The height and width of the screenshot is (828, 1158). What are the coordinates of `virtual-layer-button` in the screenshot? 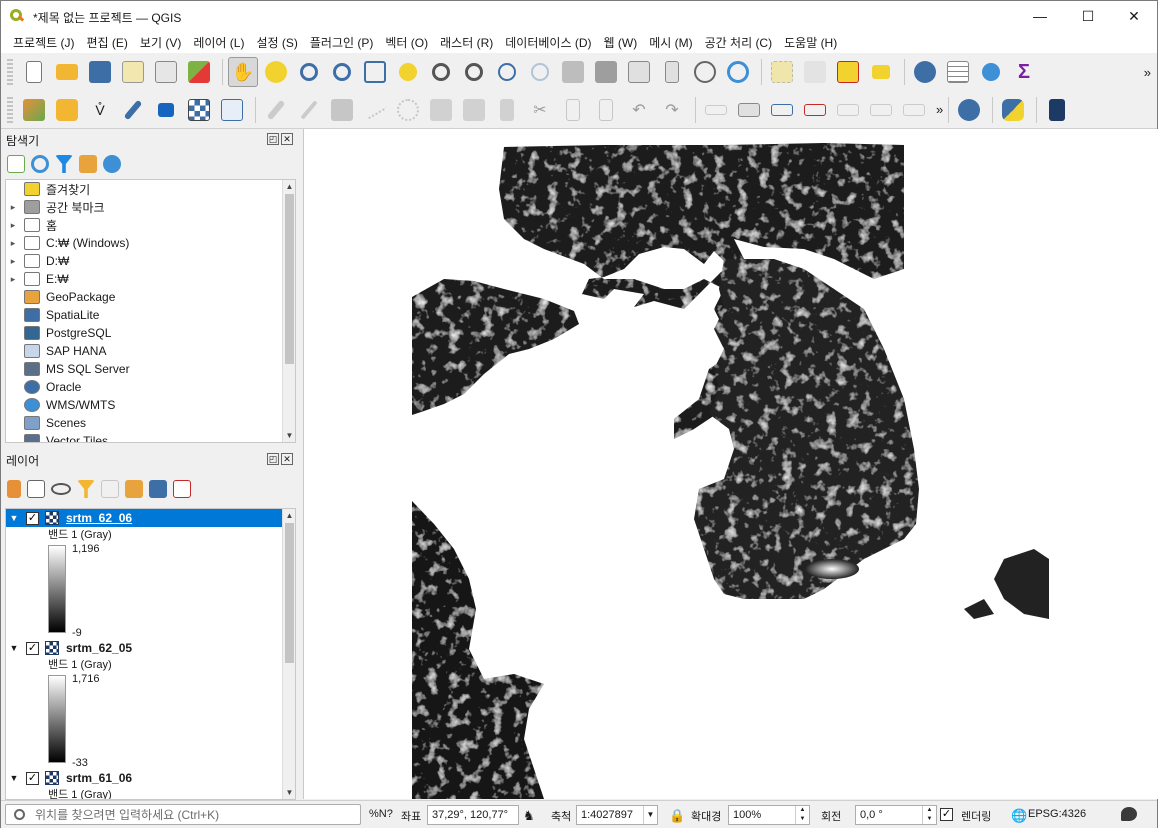 It's located at (166, 110).